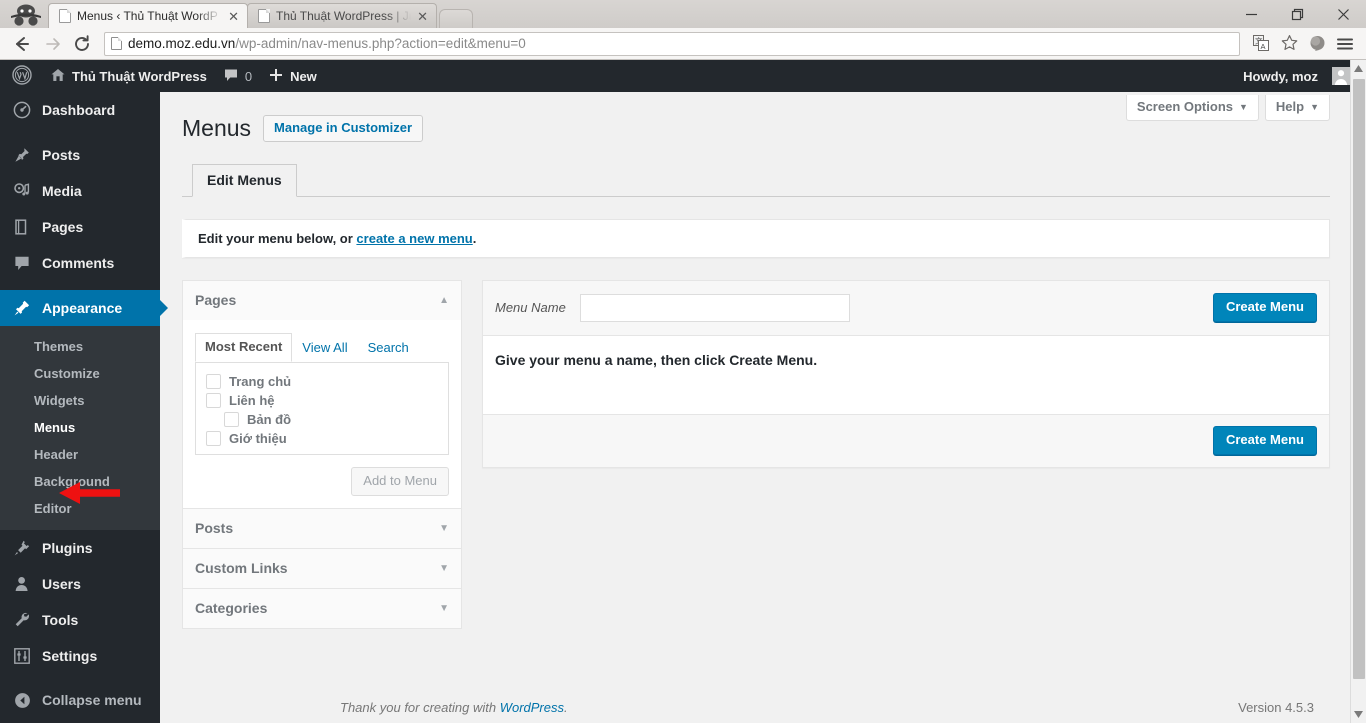 Image resolution: width=1366 pixels, height=723 pixels. What do you see at coordinates (244, 347) in the screenshot?
I see `tab-most-recent: Most Recent` at bounding box center [244, 347].